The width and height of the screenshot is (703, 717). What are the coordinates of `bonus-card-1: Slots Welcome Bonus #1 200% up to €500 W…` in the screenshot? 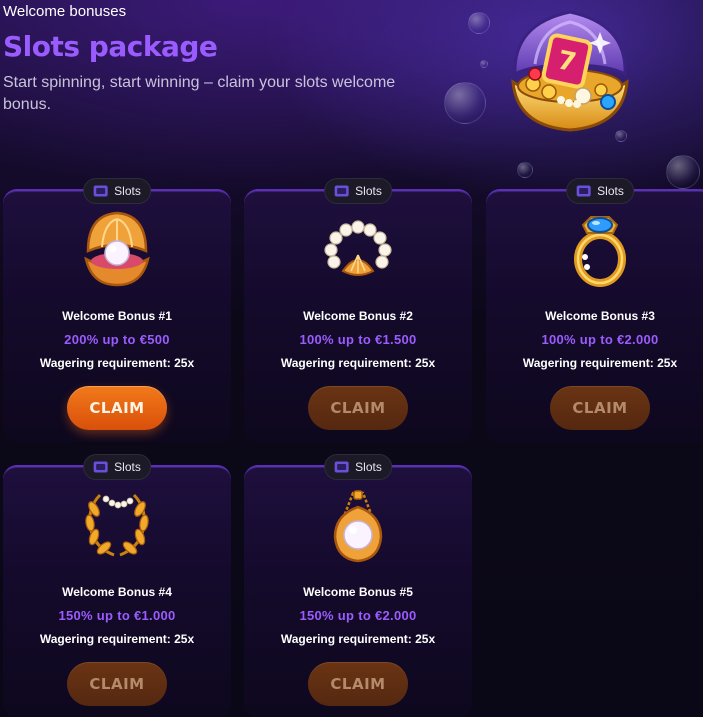 It's located at (117, 310).